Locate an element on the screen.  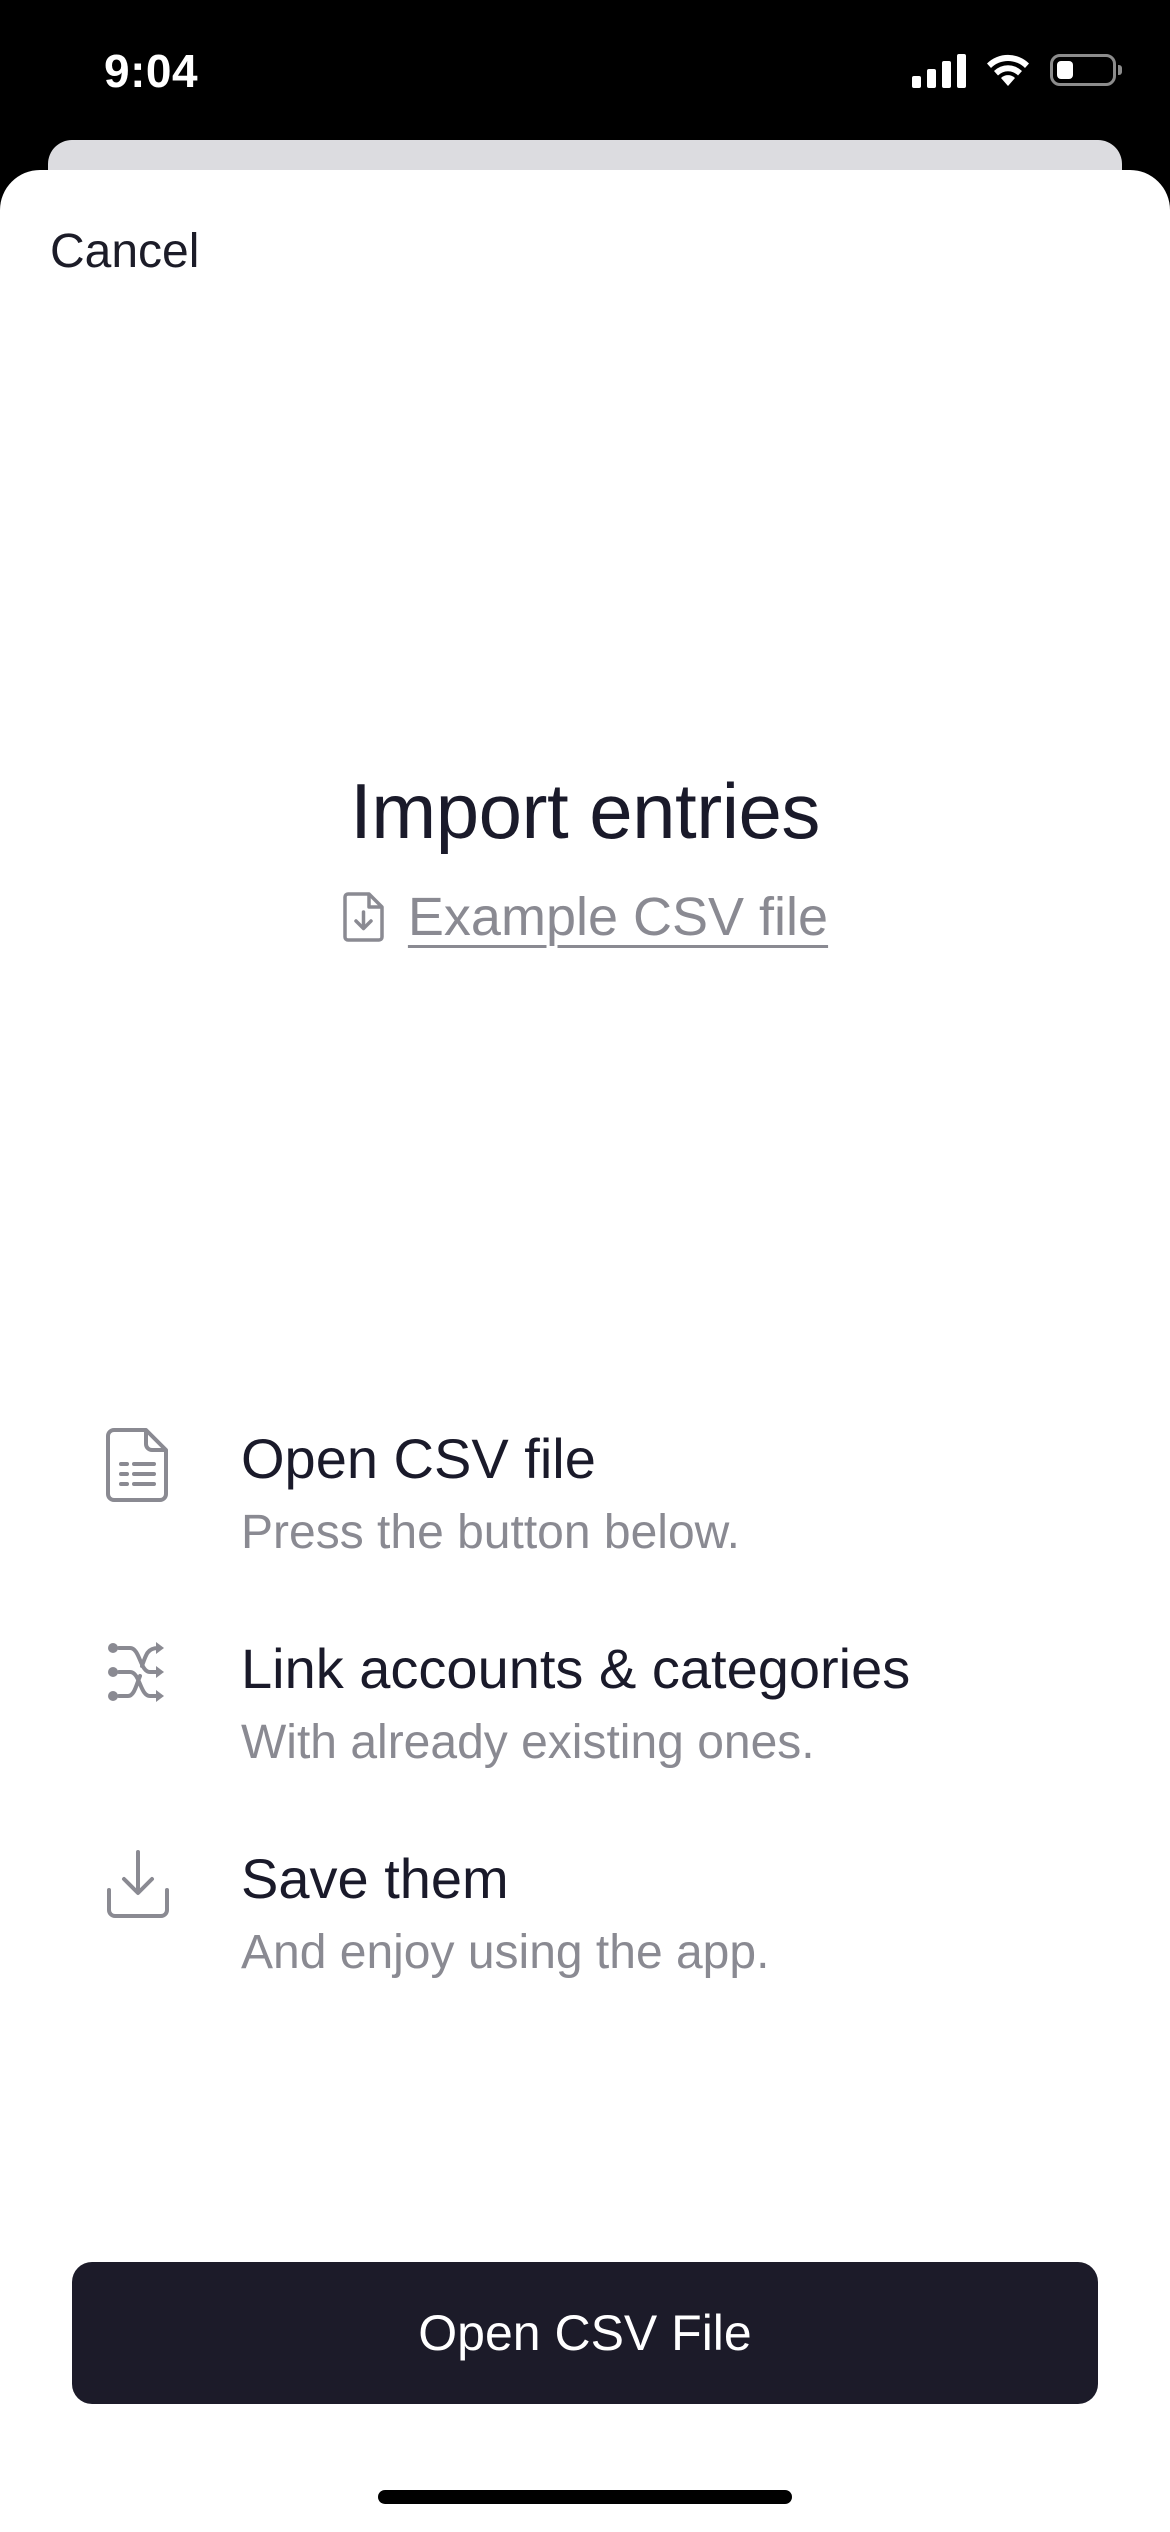
step-description: Press the button below. is located at coordinates (490, 1532).